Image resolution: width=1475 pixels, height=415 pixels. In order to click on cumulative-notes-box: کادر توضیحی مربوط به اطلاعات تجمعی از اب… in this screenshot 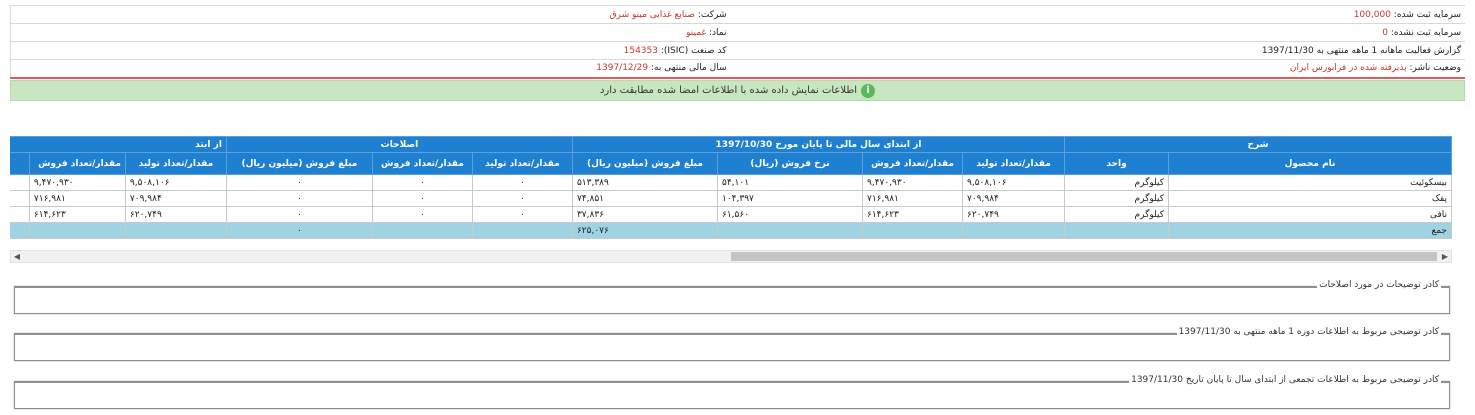, I will do `click(732, 392)`.